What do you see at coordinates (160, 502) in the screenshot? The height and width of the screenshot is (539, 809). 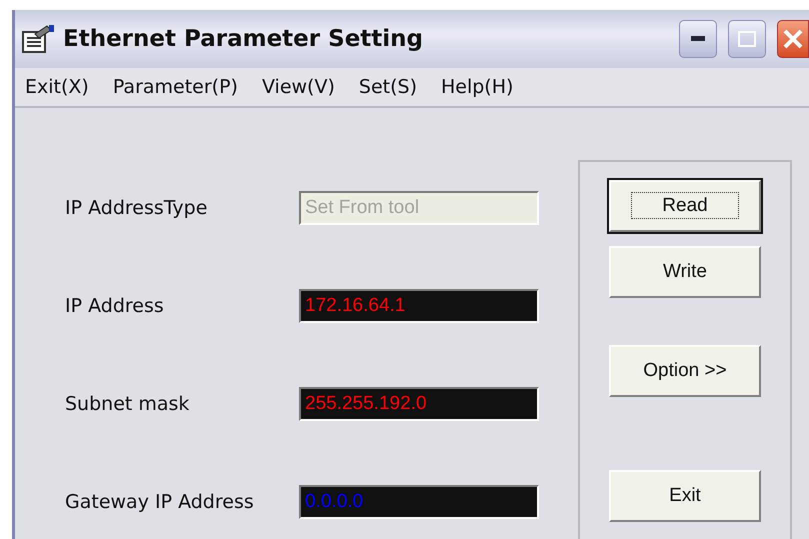 I see `field-label: Gateway IP Address` at bounding box center [160, 502].